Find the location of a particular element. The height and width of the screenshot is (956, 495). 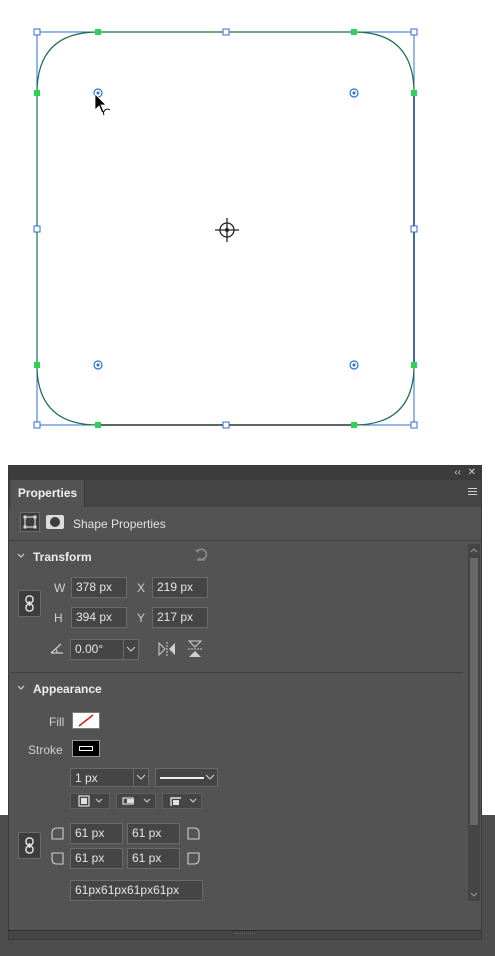

panel-footer is located at coordinates (245, 934).